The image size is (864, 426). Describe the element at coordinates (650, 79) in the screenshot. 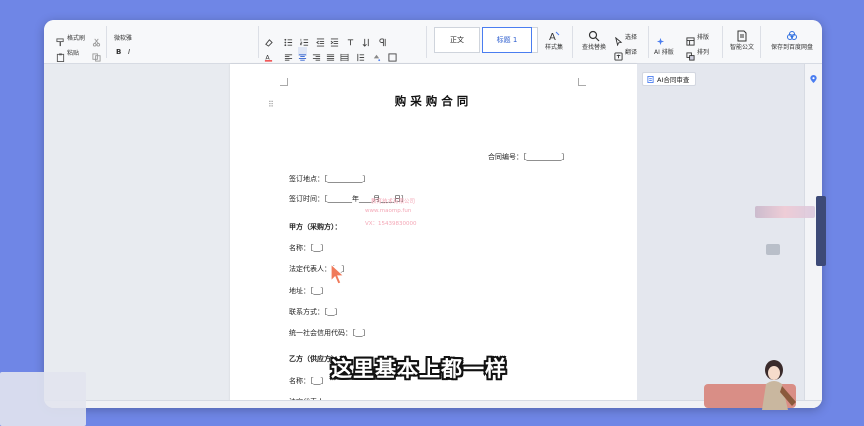

I see `ai-doc-icon` at that location.